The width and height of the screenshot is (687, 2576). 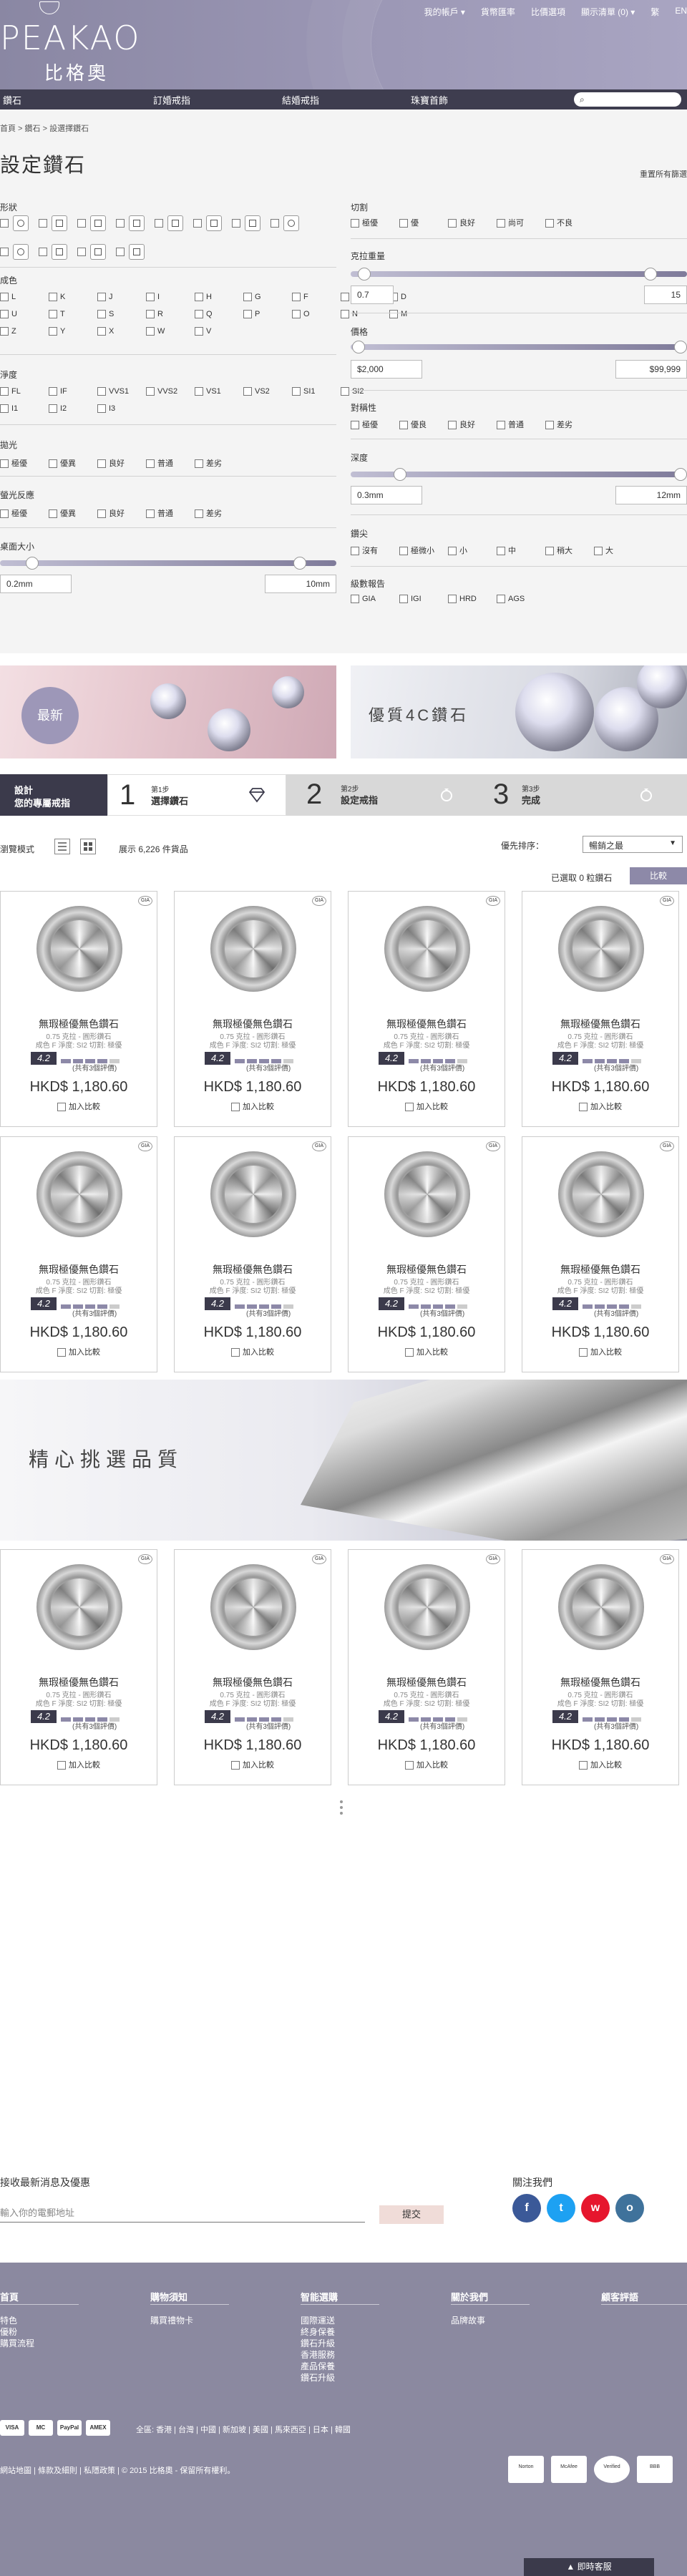 What do you see at coordinates (58, 409) in the screenshot?
I see `clarity-option: I2` at bounding box center [58, 409].